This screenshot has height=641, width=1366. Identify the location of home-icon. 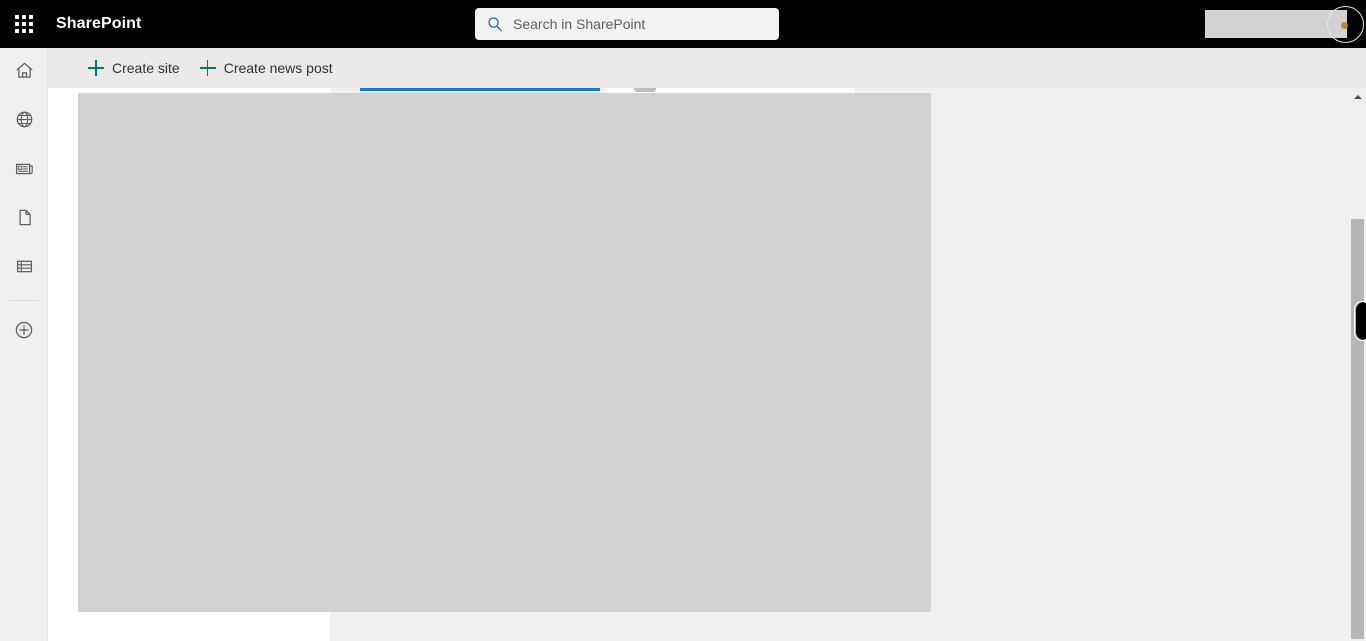
(24, 73).